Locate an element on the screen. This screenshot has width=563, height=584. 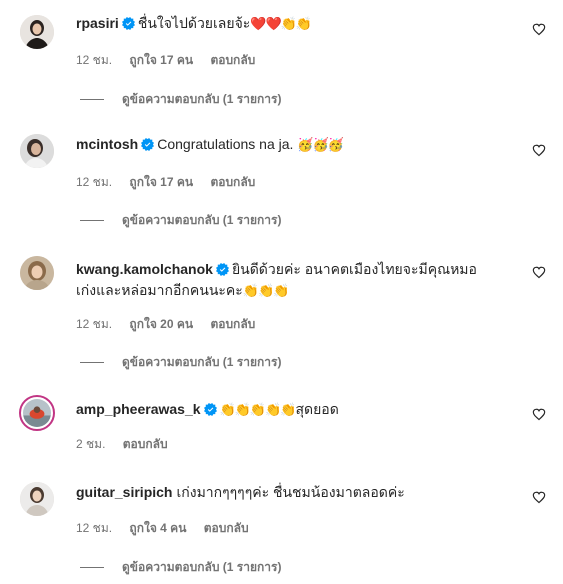
comment-text: Congratulations na ja. is located at coordinates (225, 144).